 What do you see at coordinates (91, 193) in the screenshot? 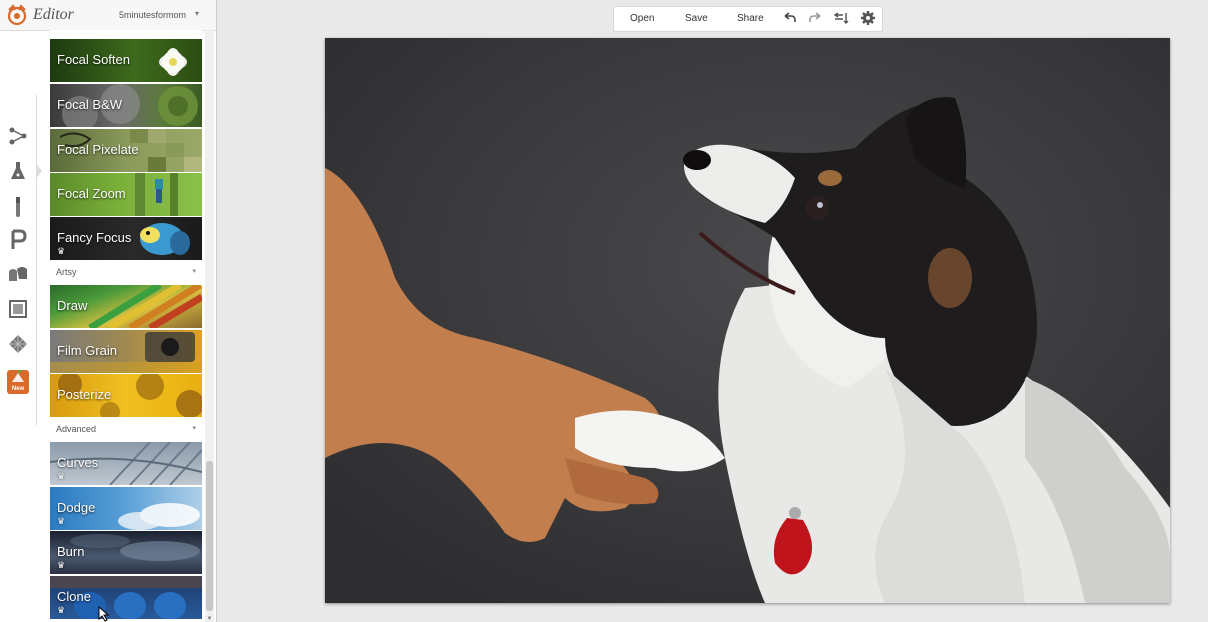
I see `effect-label: Focal Zoom` at bounding box center [91, 193].